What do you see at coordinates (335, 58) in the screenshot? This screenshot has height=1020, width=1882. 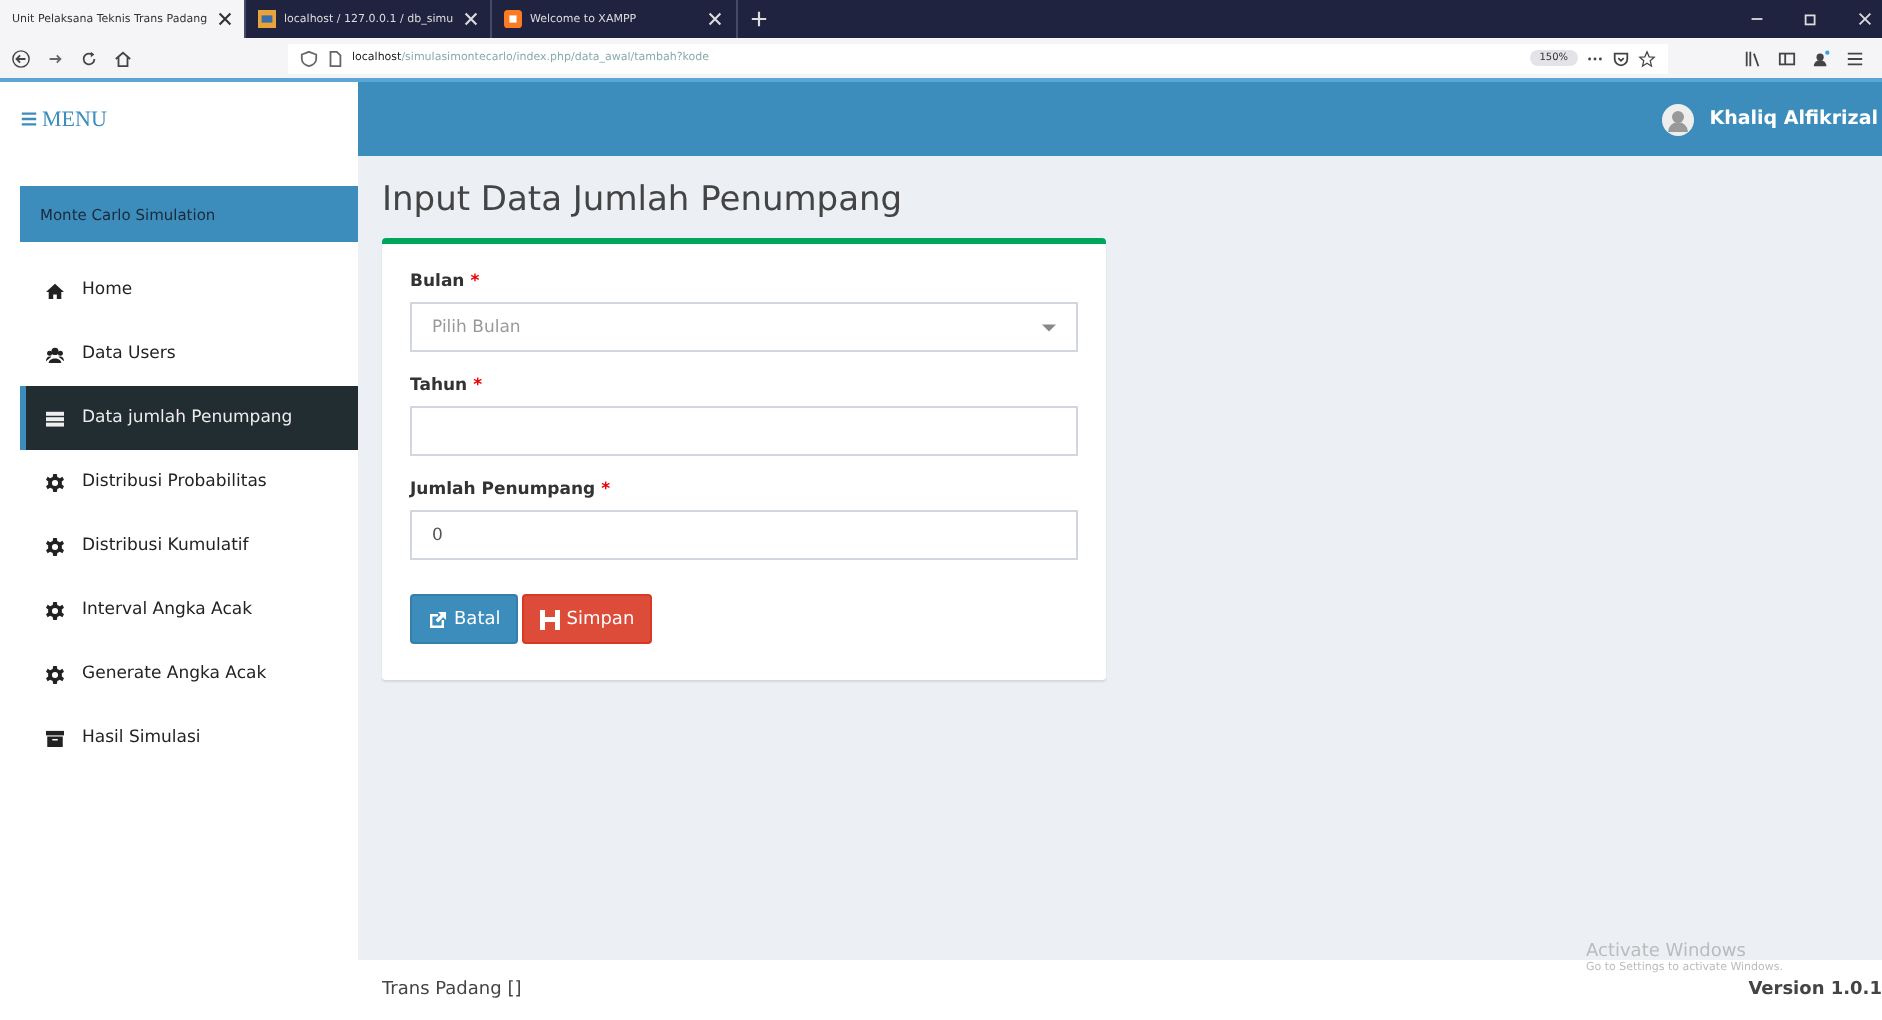 I see `page-icon` at bounding box center [335, 58].